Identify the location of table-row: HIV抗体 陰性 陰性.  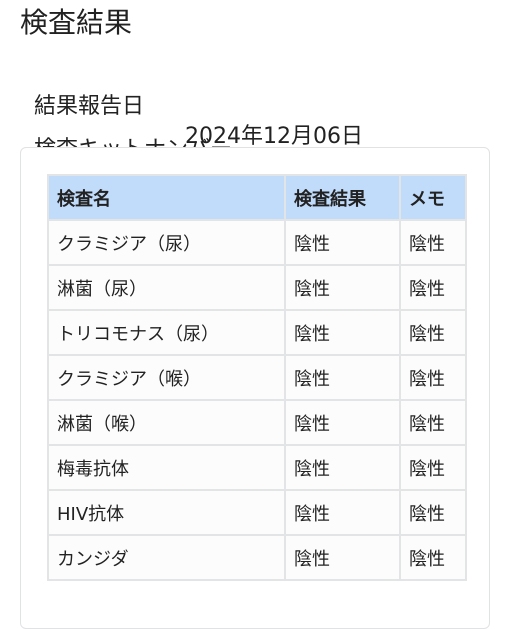
(257, 512).